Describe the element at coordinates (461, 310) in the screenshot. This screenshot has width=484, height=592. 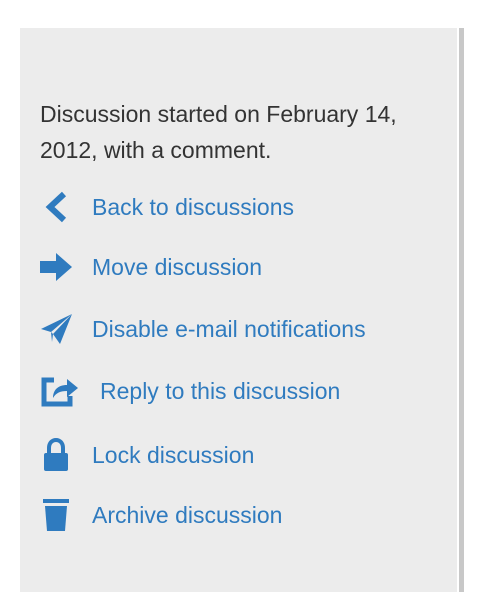
I see `panel-divider` at that location.